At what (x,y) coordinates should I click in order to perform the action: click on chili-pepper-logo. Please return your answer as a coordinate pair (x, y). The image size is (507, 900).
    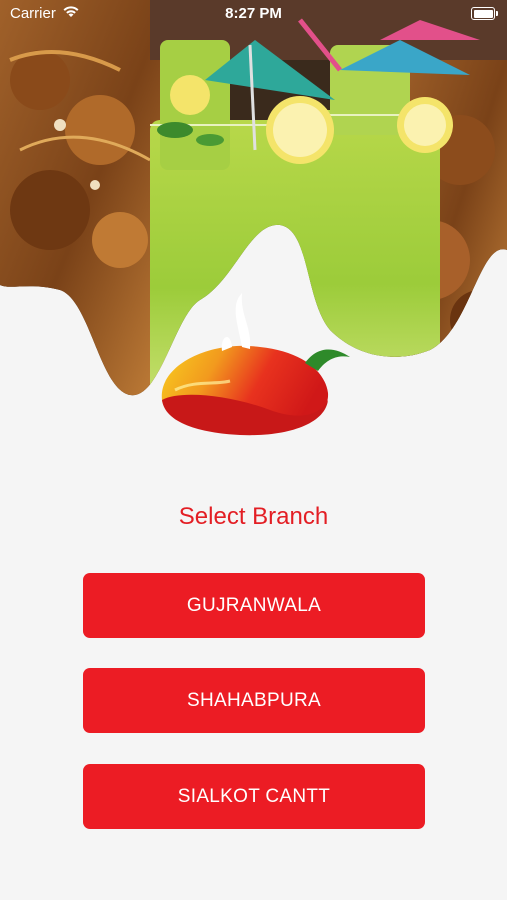
    Looking at the image, I should click on (255, 364).